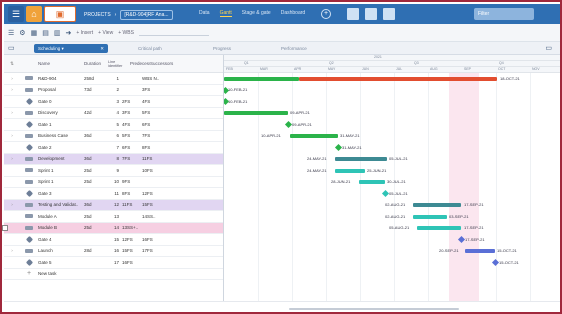 Image resolution: width=562 pixels, height=314 pixels. Describe the element at coordinates (155, 170) in the screenshot. I see `task-successors: 10FS` at that location.